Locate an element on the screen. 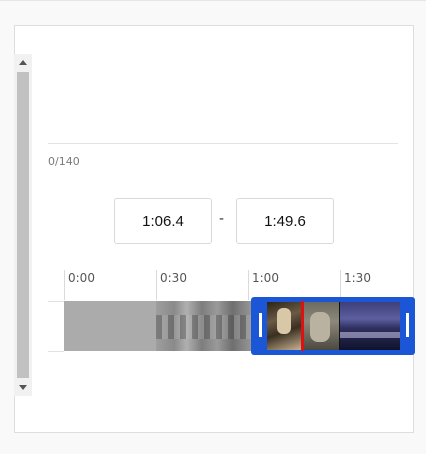  ruler-label: 1:30 is located at coordinates (357, 278).